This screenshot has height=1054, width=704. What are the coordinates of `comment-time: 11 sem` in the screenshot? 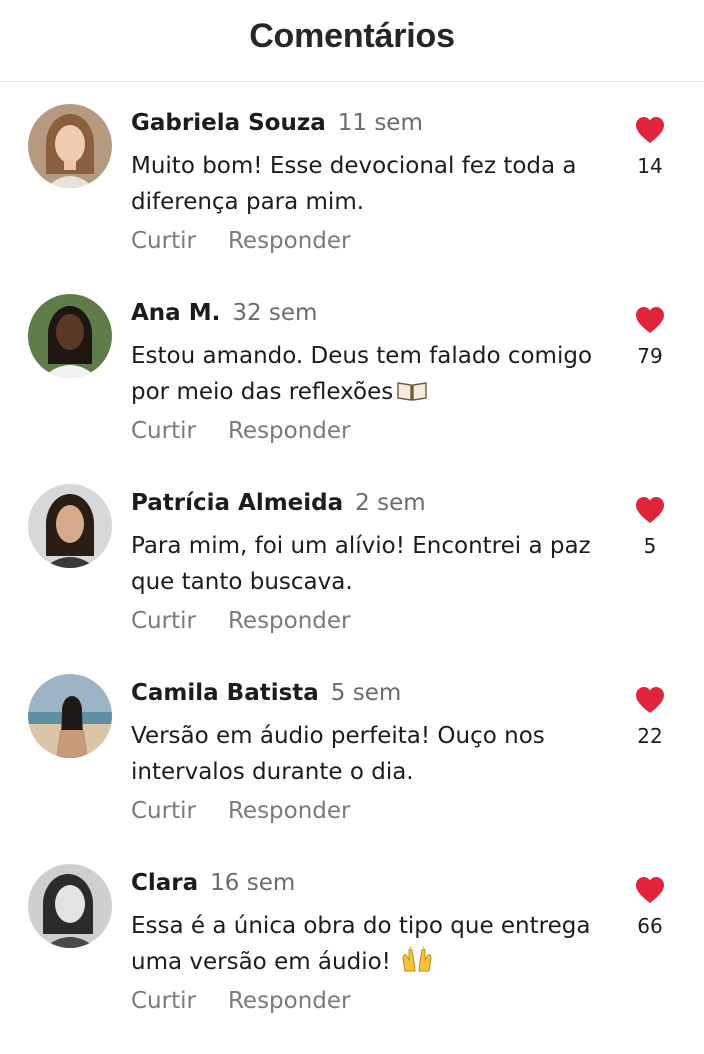 It's located at (380, 123).